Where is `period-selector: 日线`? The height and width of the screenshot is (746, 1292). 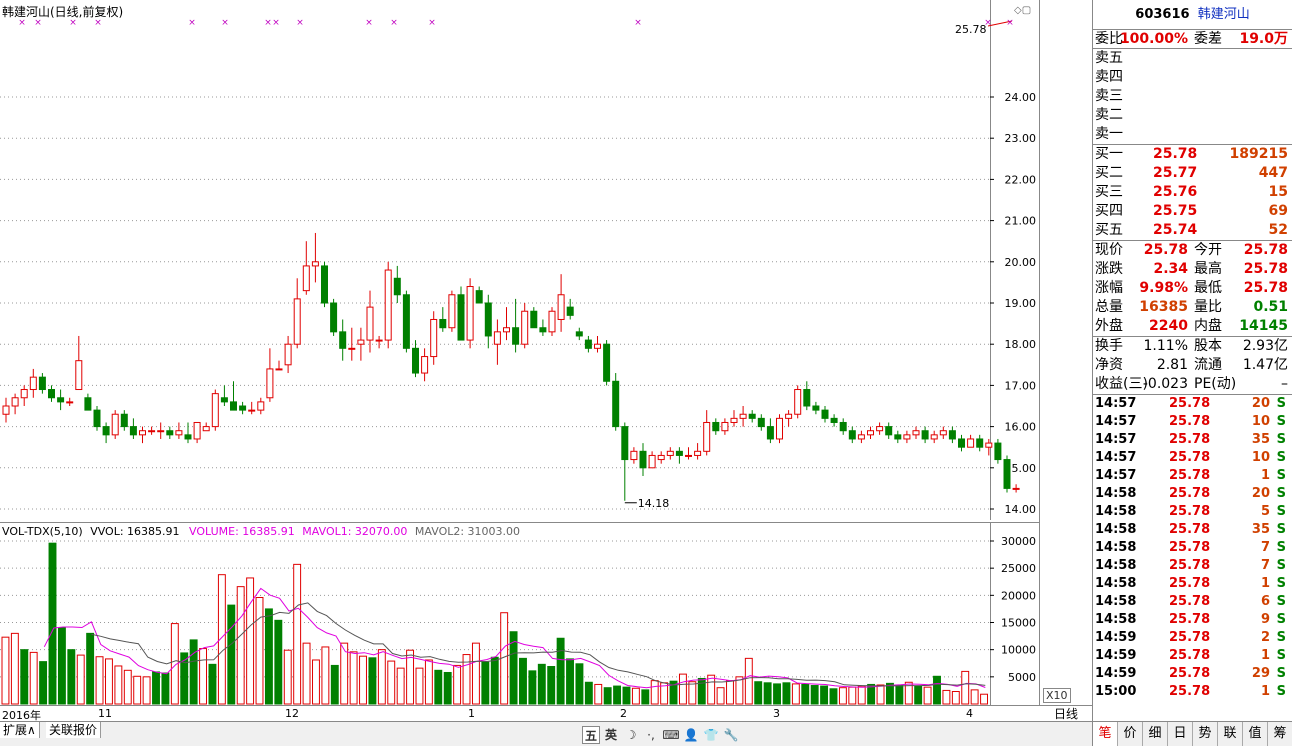 period-selector: 日线 is located at coordinates (1066, 713).